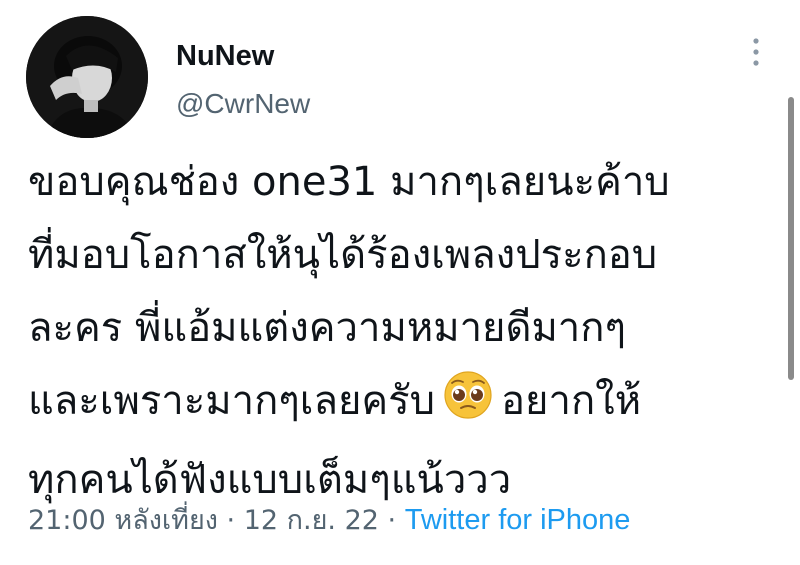 The image size is (800, 565). What do you see at coordinates (343, 255) in the screenshot?
I see `tweet-text-line: ที่มอบโอกาสให้นุได้ร้องเพลงประกอบ` at bounding box center [343, 255].